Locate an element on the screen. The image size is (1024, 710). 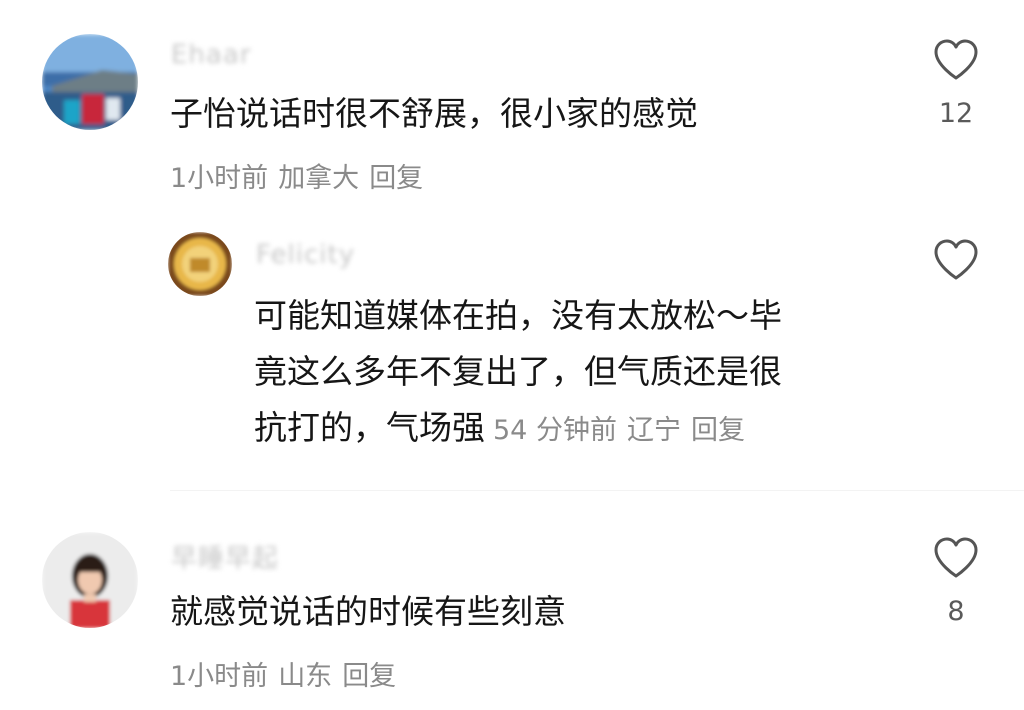
girl-avatar-image is located at coordinates (90, 580).